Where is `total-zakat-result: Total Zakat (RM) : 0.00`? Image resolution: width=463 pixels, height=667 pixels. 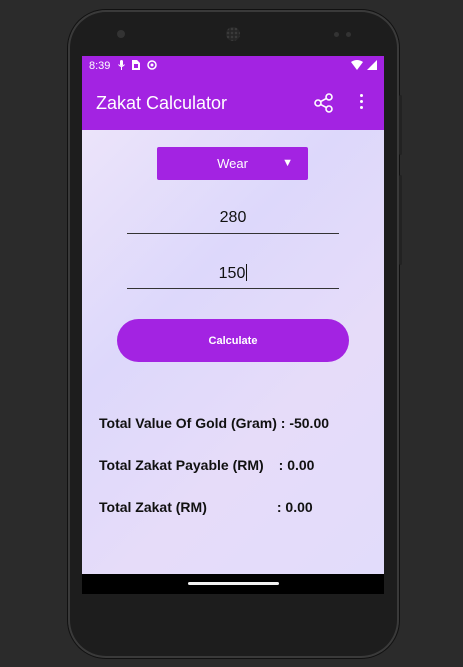 total-zakat-result: Total Zakat (RM) : 0.00 is located at coordinates (206, 507).